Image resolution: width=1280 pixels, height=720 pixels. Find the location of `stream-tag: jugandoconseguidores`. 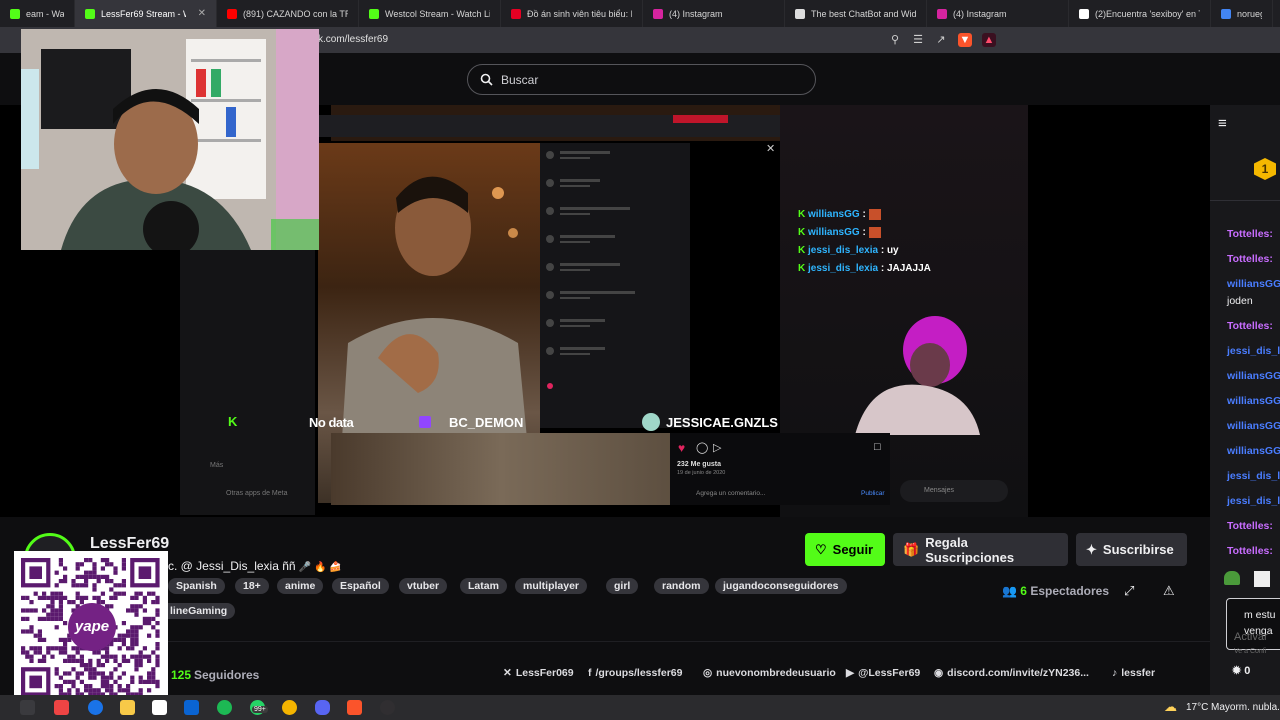

stream-tag: jugandoconseguidores is located at coordinates (781, 586).